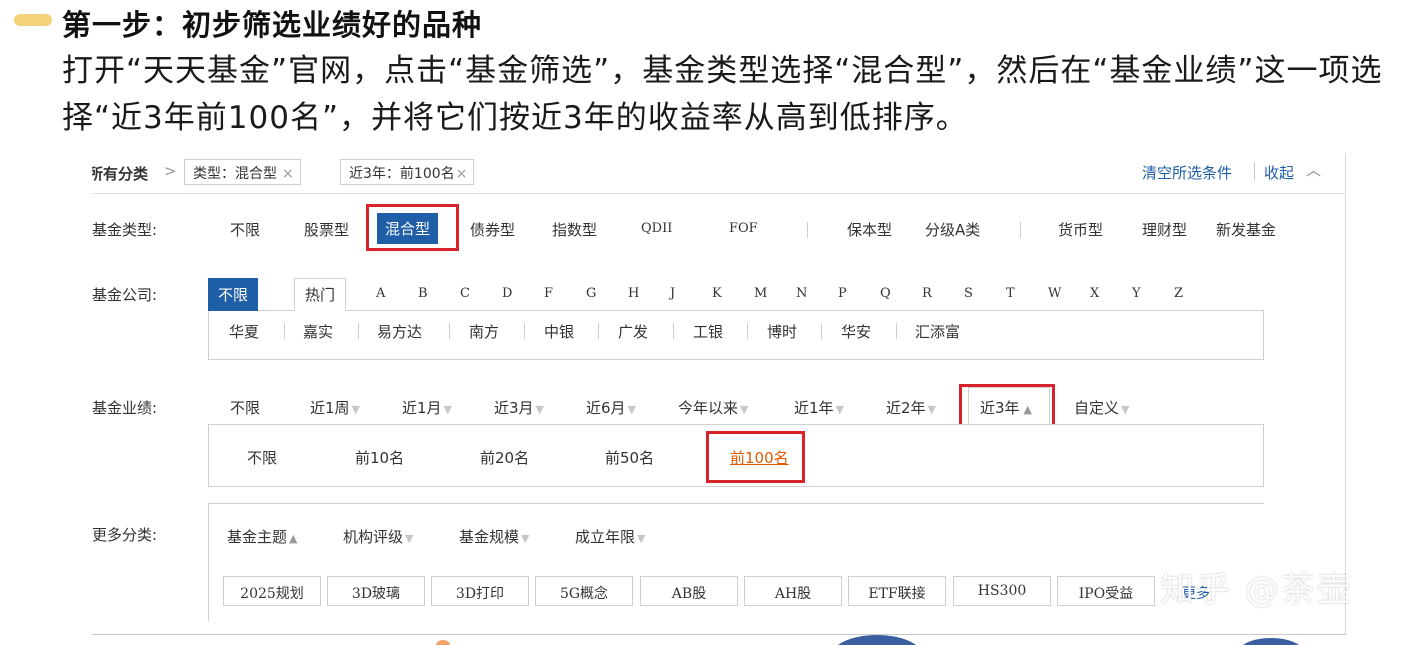  Describe the element at coordinates (262, 457) in the screenshot. I see `rank-option: 不限` at that location.